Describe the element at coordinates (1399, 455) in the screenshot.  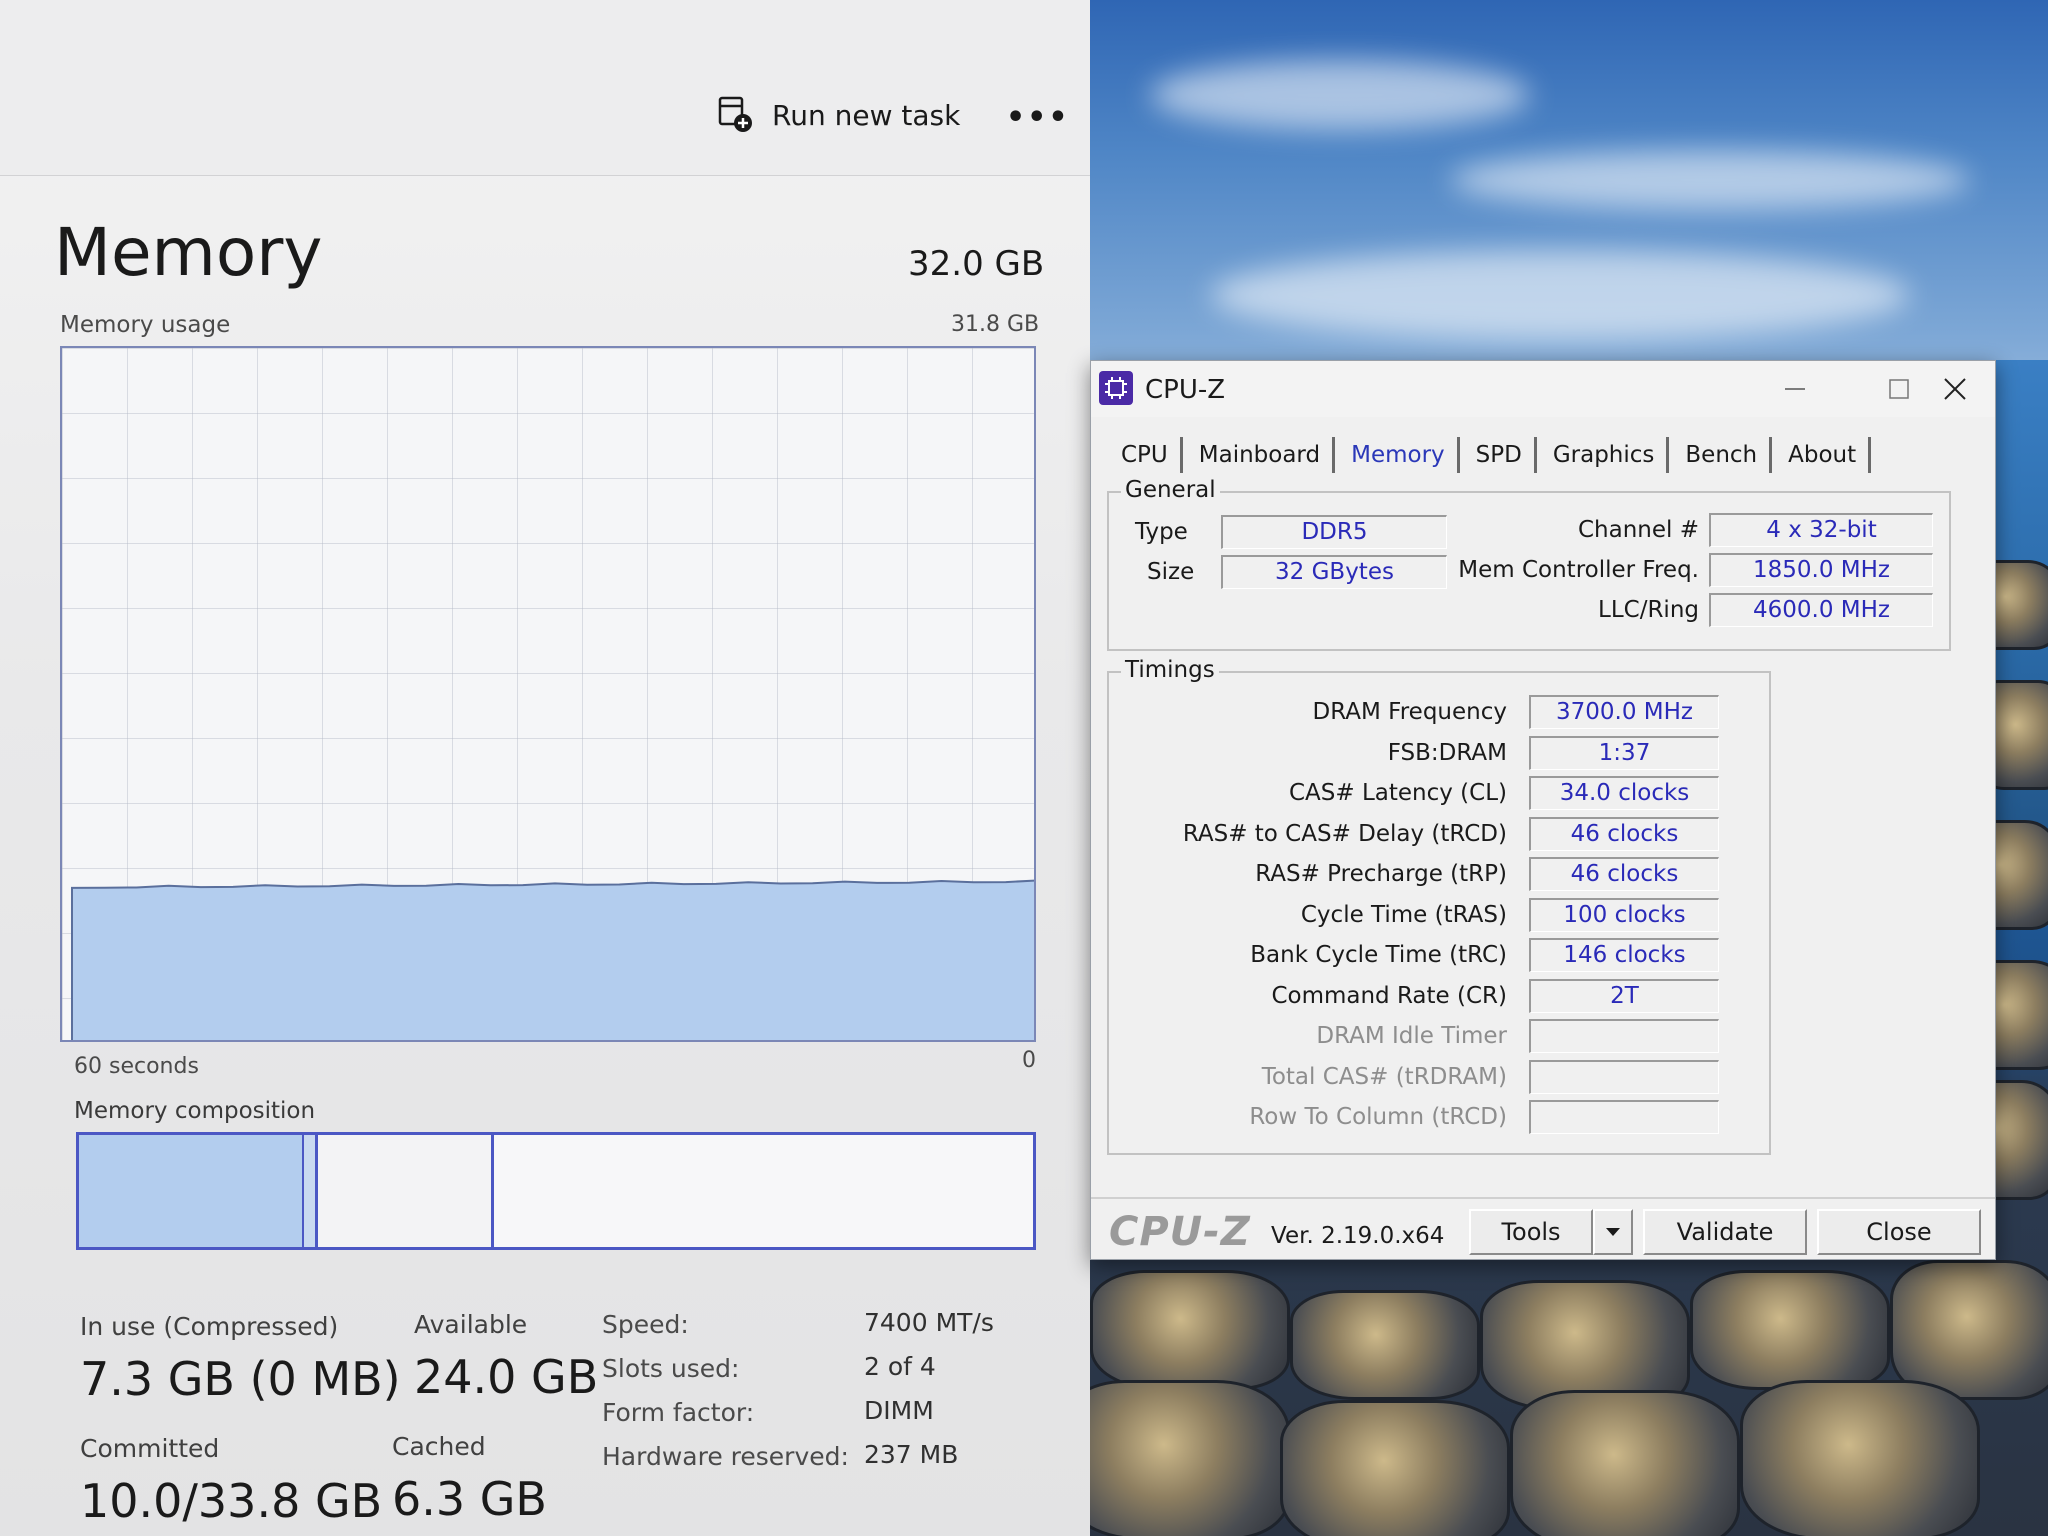
I see `tab-memory: Memory` at that location.